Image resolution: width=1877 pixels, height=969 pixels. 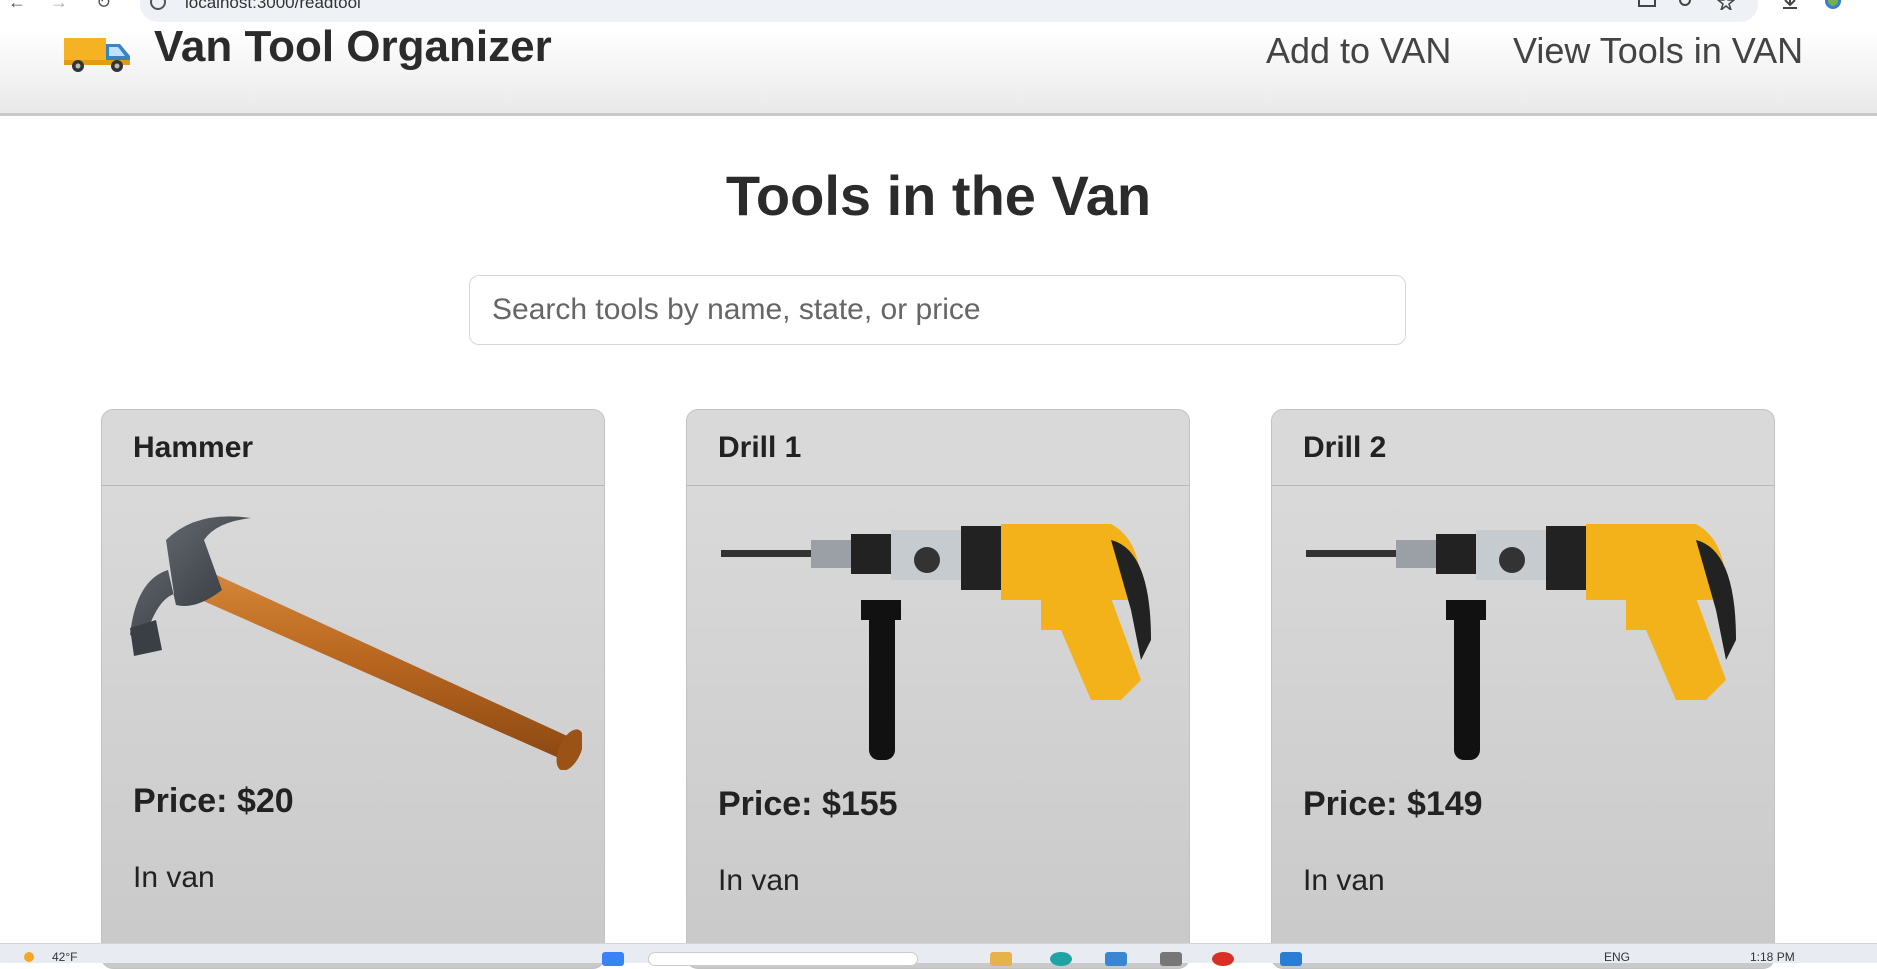 I want to click on profile-avatar-icon, so click(x=1833, y=5).